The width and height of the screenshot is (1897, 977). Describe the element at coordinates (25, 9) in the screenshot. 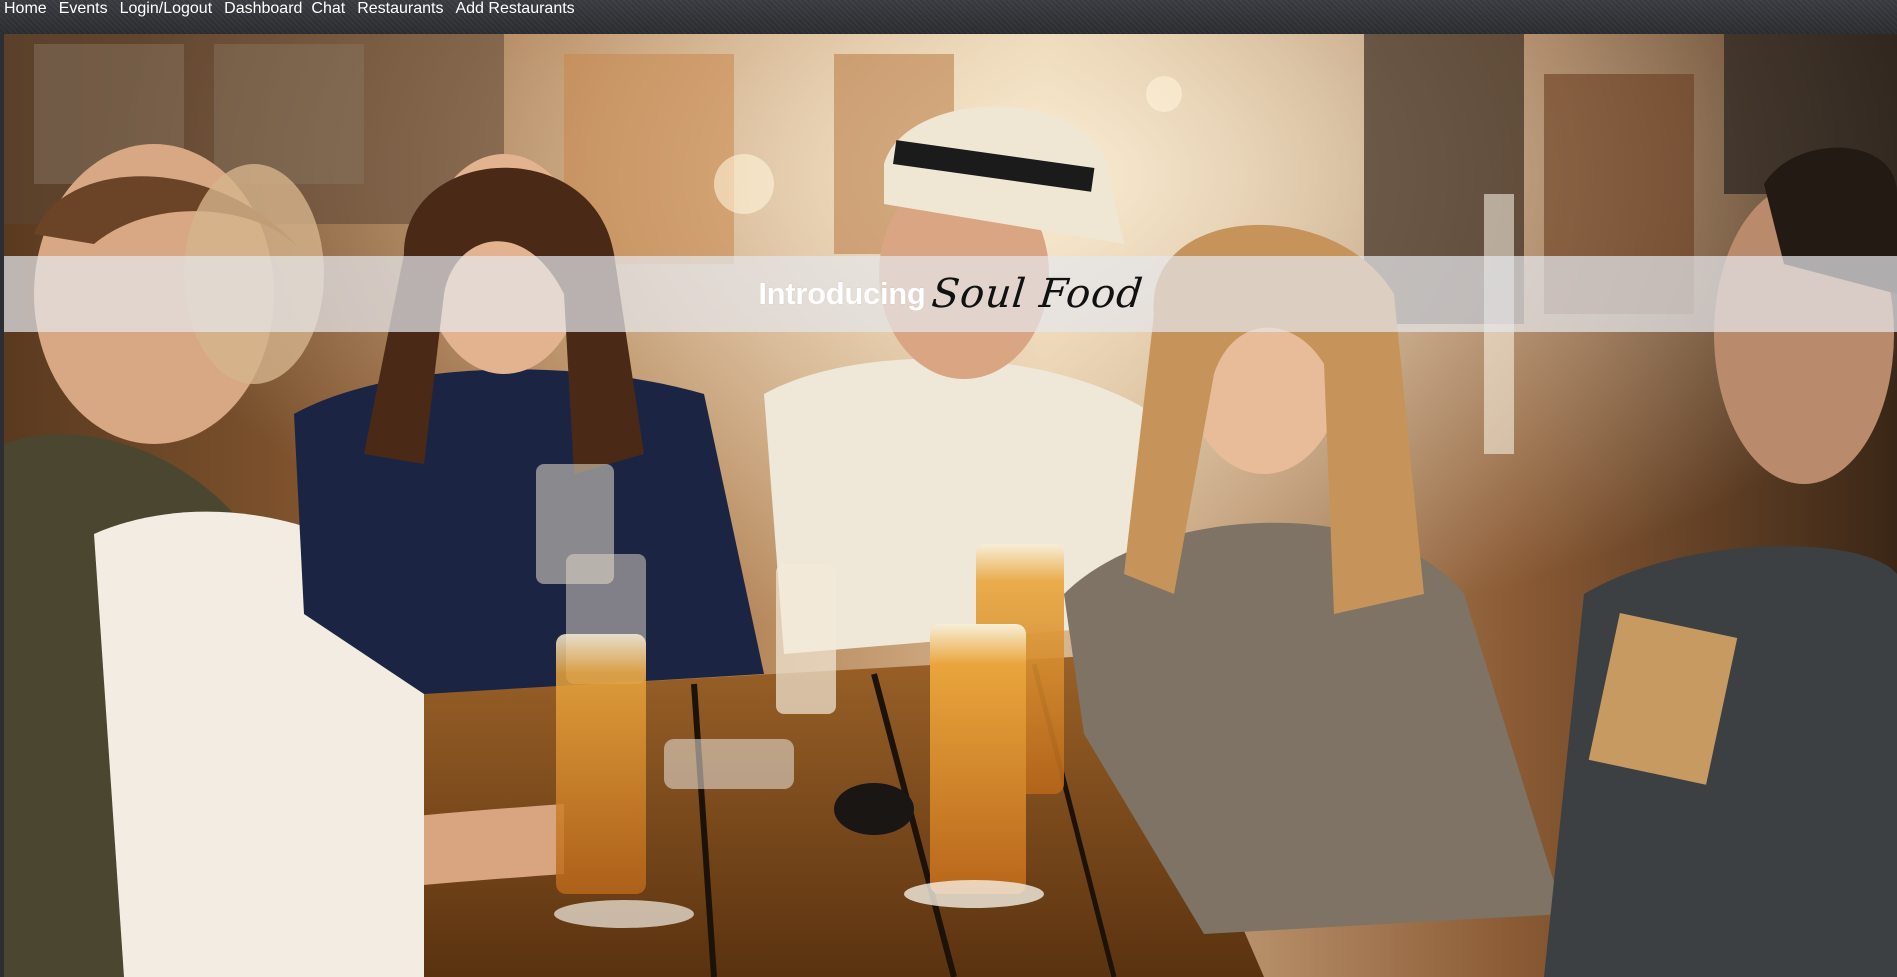

I see `nav-link-home: Home` at that location.